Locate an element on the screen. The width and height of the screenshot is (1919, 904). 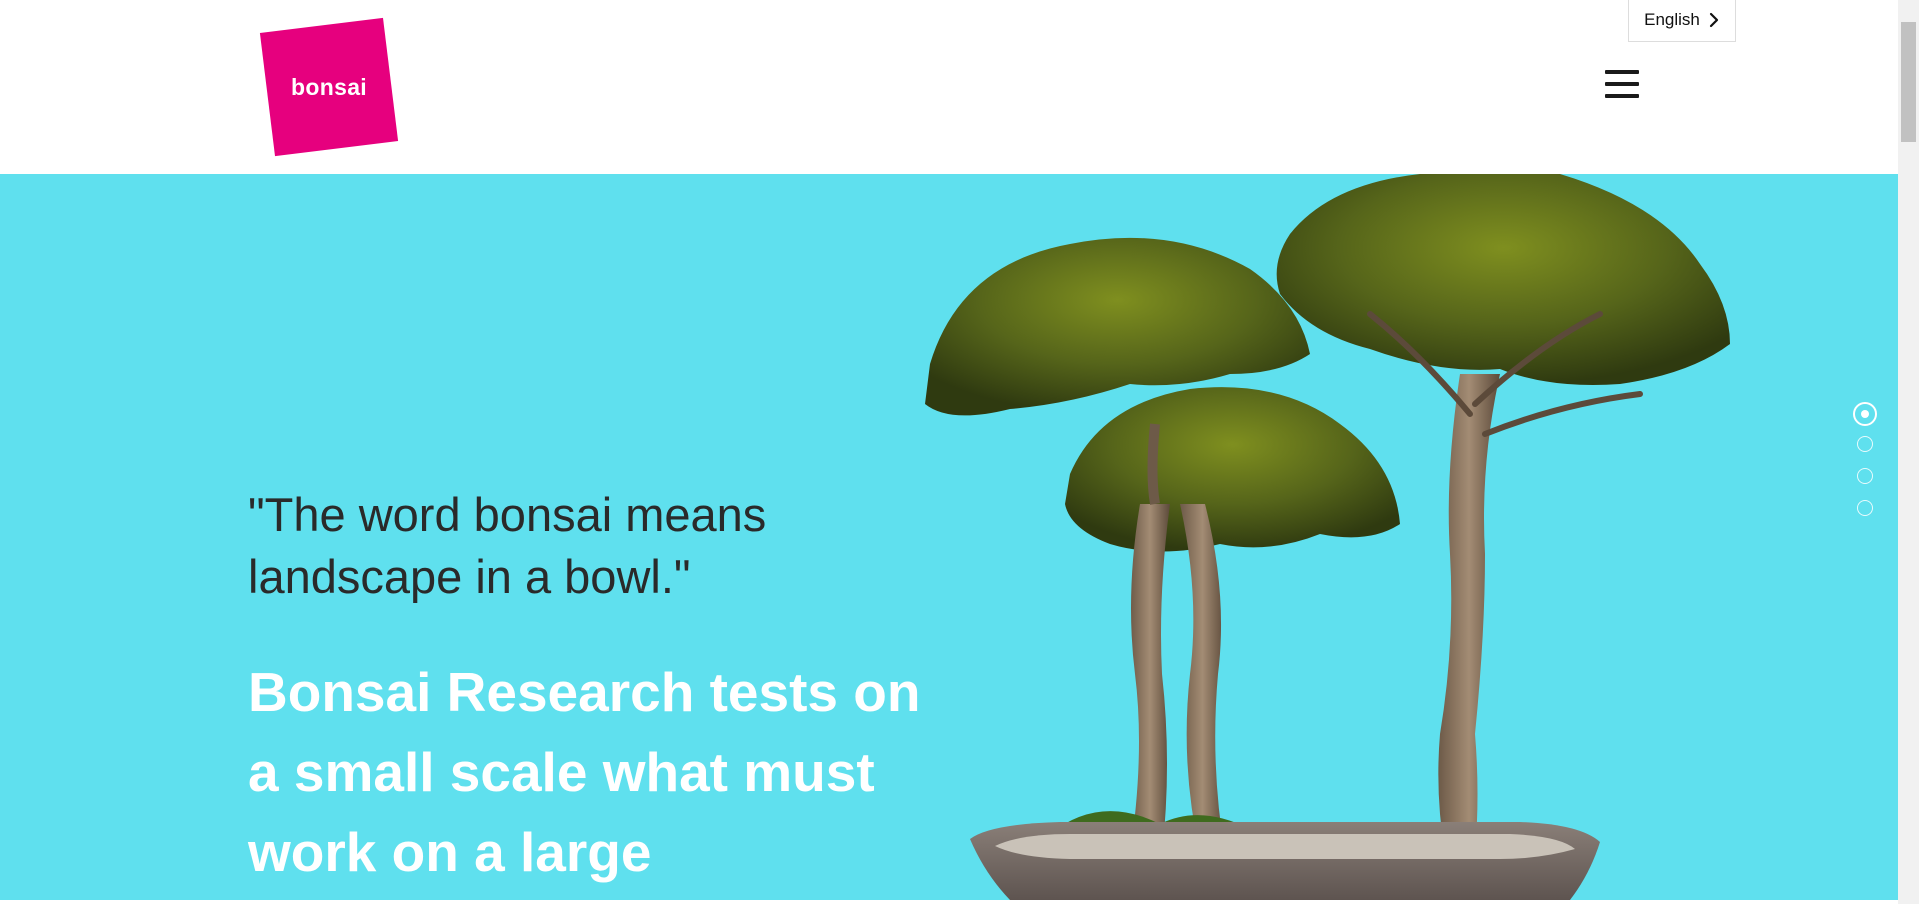
logo-text: bonsai is located at coordinates (329, 86).